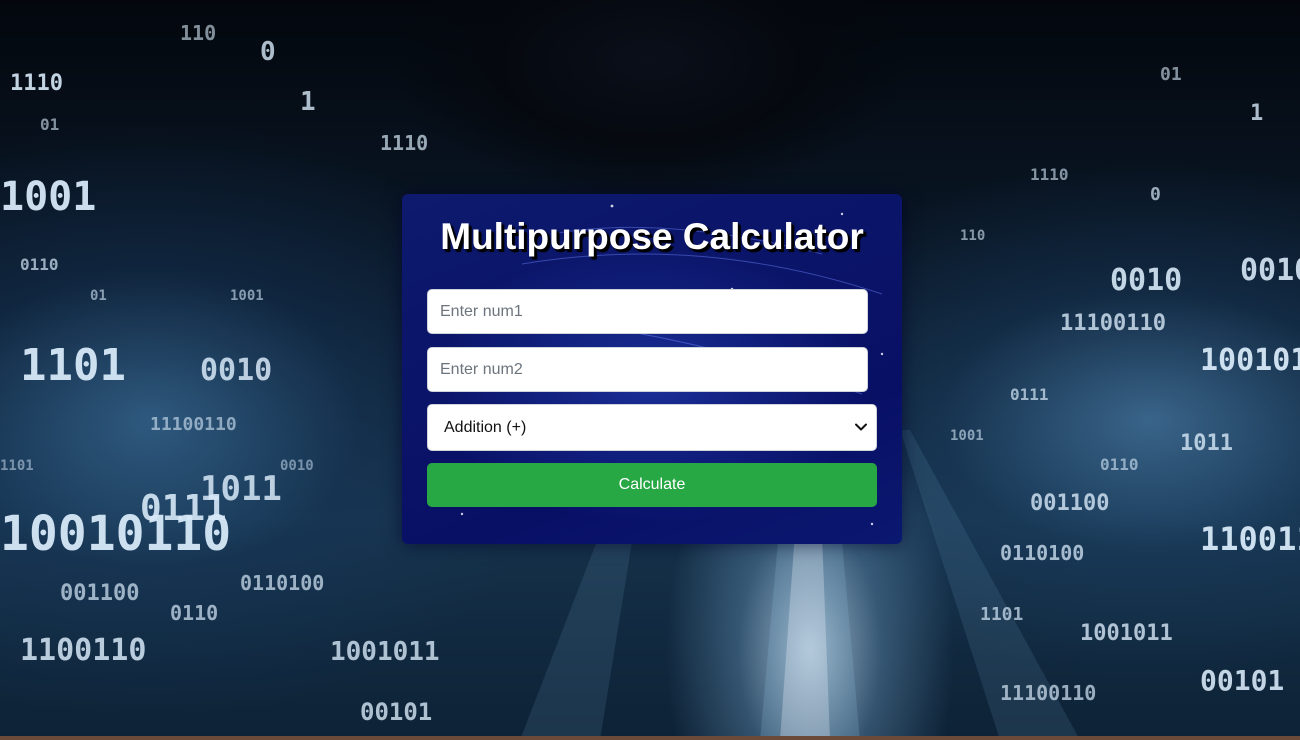  What do you see at coordinates (647, 311) in the screenshot?
I see `num1-input` at bounding box center [647, 311].